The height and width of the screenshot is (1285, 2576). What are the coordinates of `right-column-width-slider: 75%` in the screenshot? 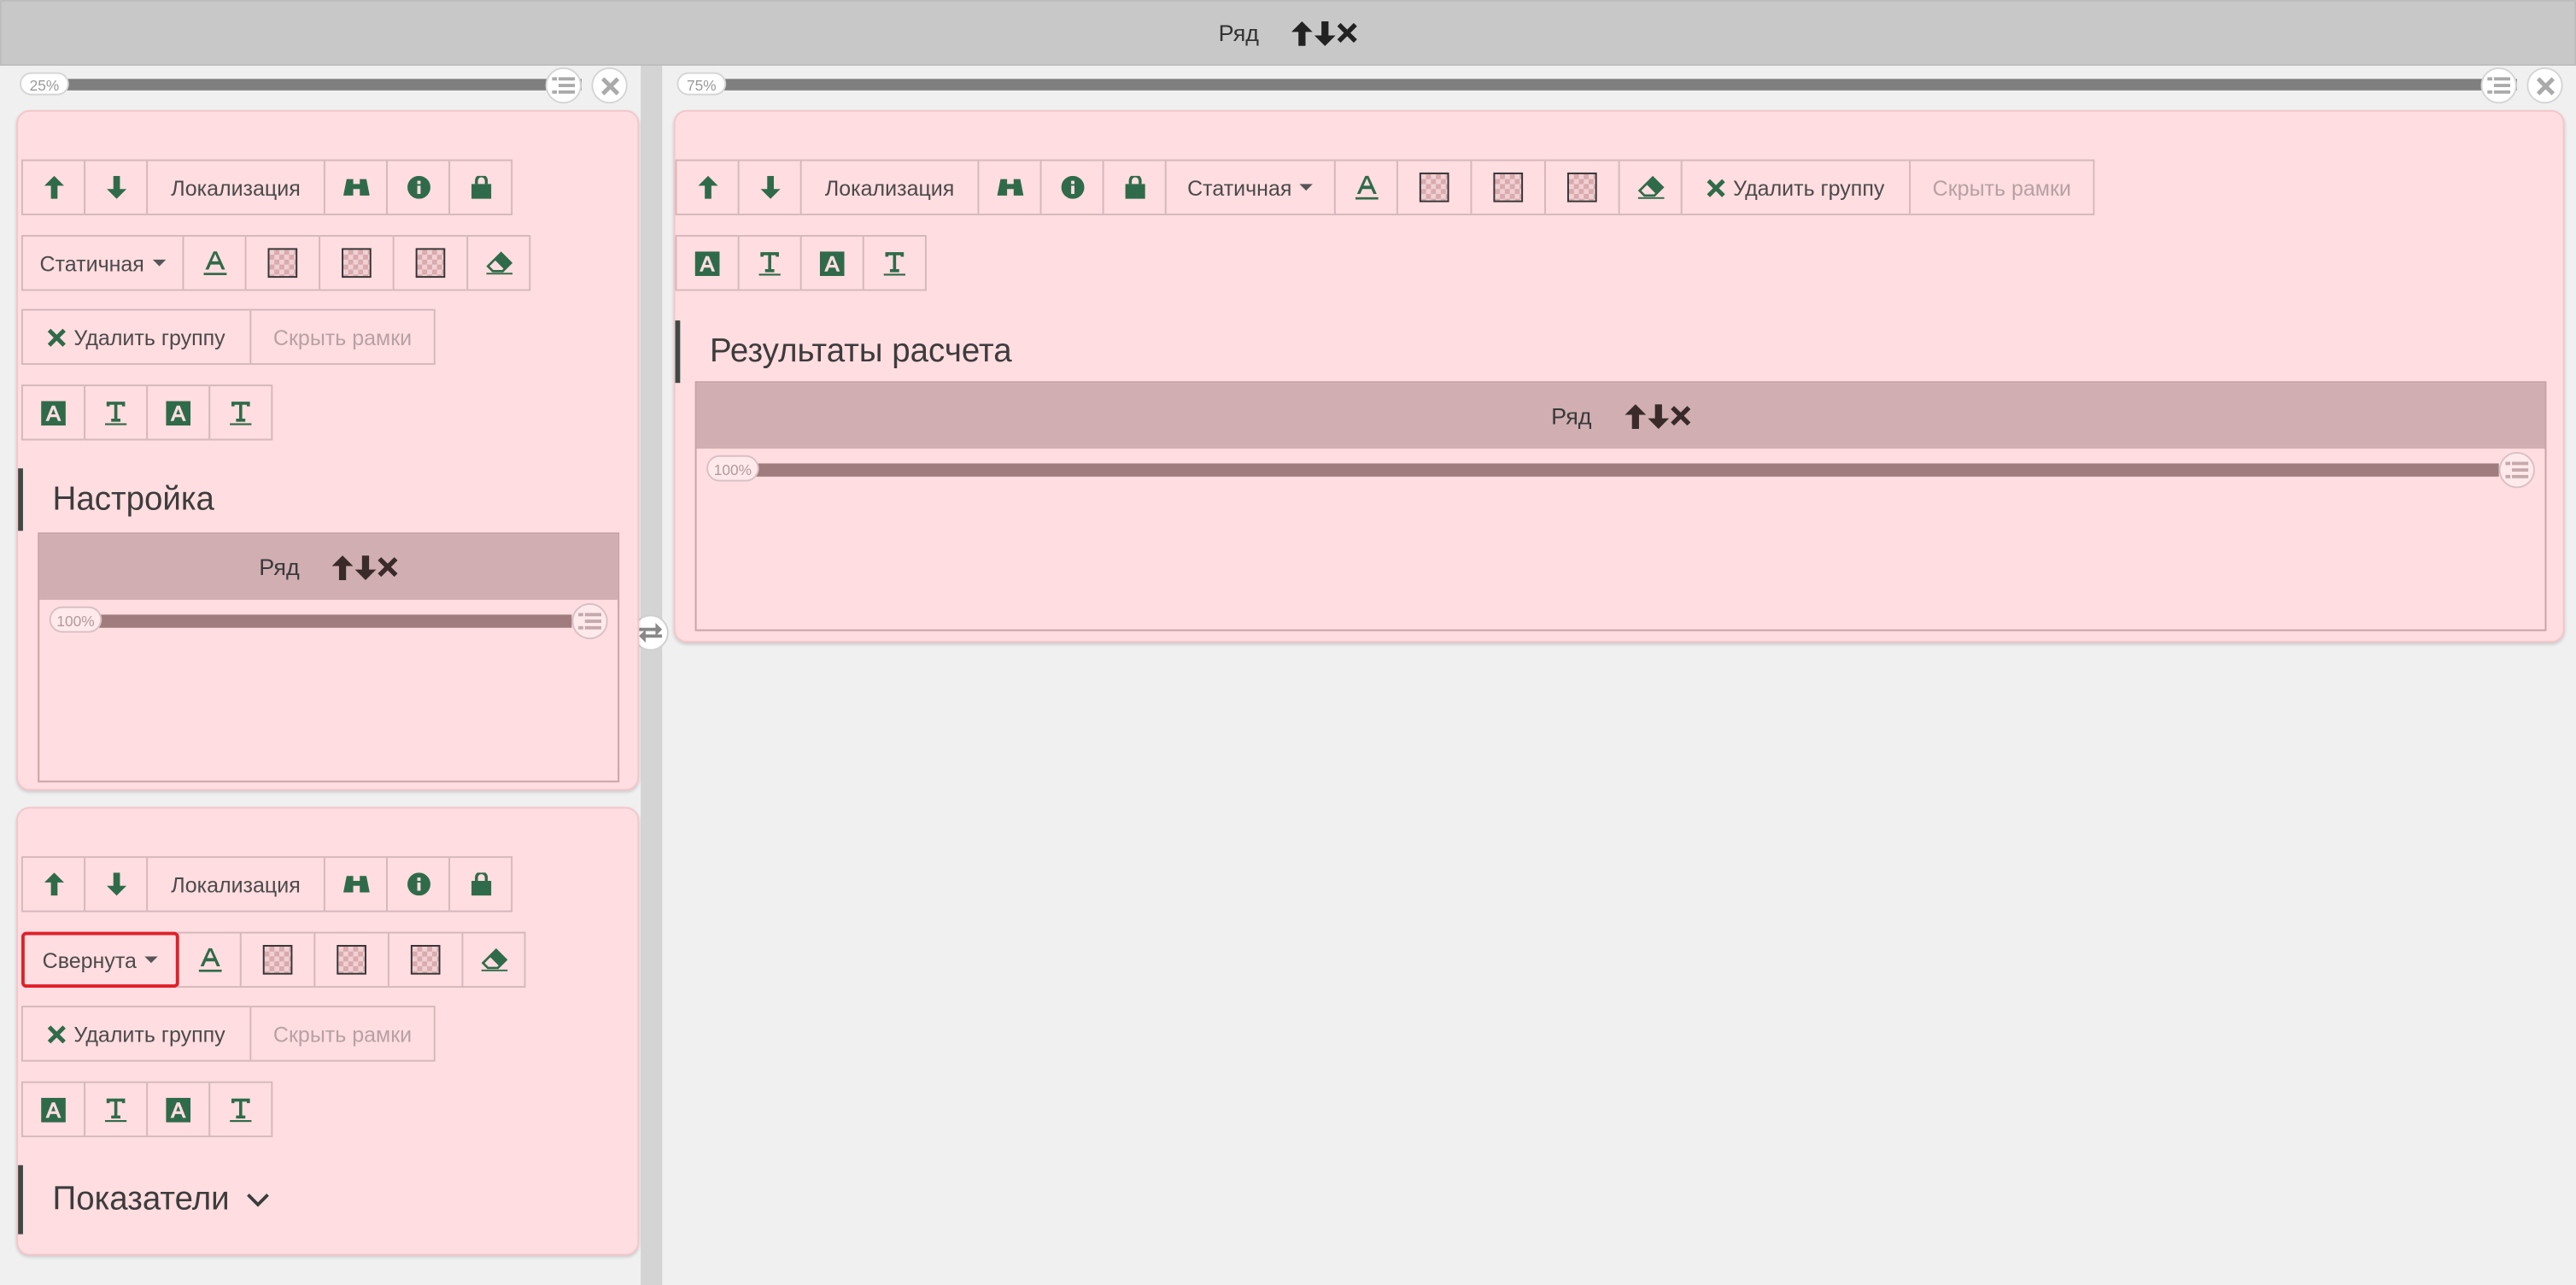 It's located at (1621, 85).